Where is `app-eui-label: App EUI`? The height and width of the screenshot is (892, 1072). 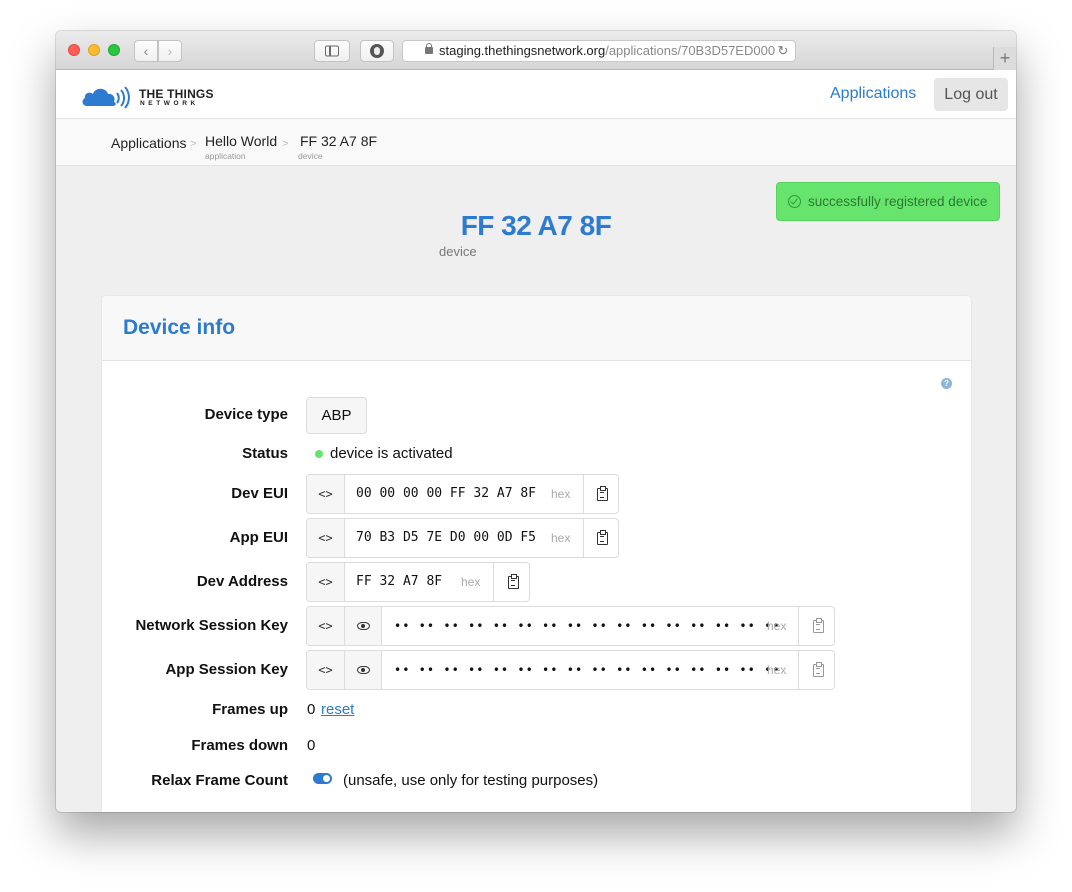 app-eui-label: App EUI is located at coordinates (258, 537).